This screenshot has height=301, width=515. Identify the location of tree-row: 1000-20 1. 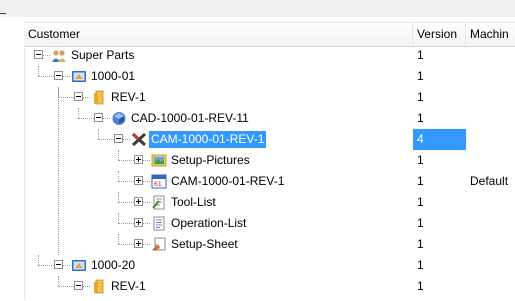
(269, 265).